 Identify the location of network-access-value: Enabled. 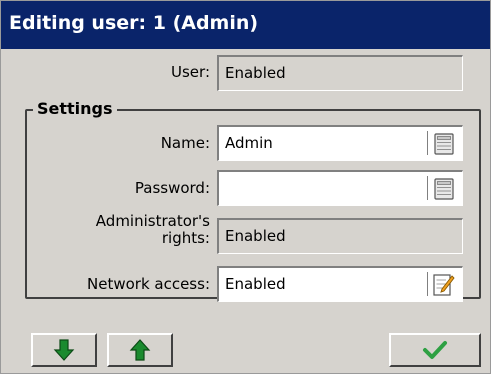
(255, 284).